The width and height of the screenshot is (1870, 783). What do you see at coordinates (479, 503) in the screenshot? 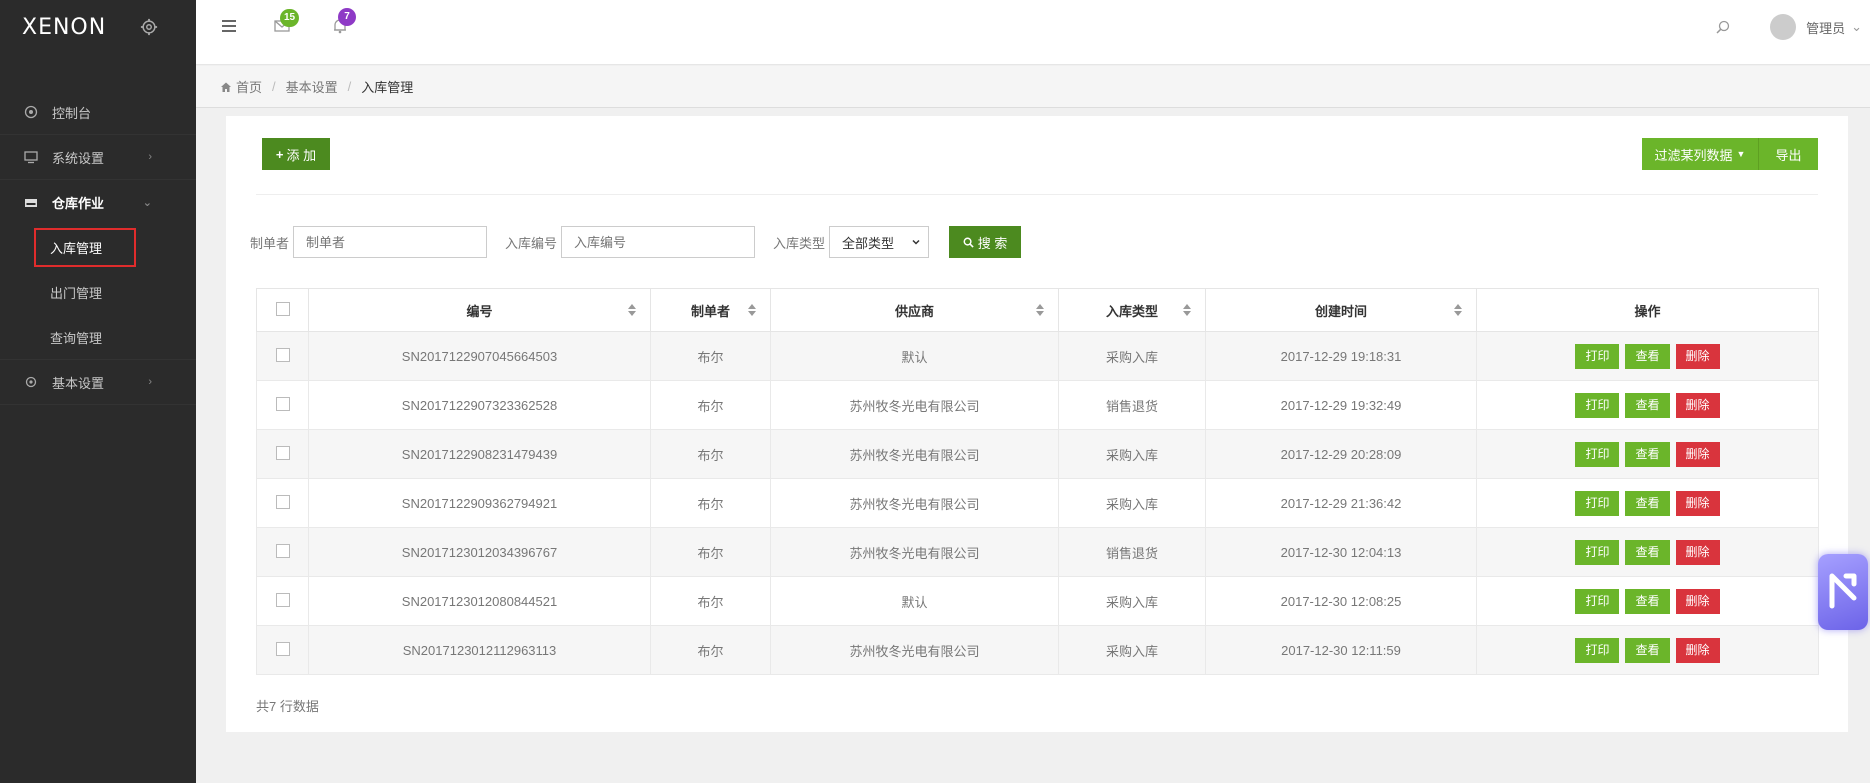
I see `cell-code: SN2017122909362794921` at bounding box center [479, 503].